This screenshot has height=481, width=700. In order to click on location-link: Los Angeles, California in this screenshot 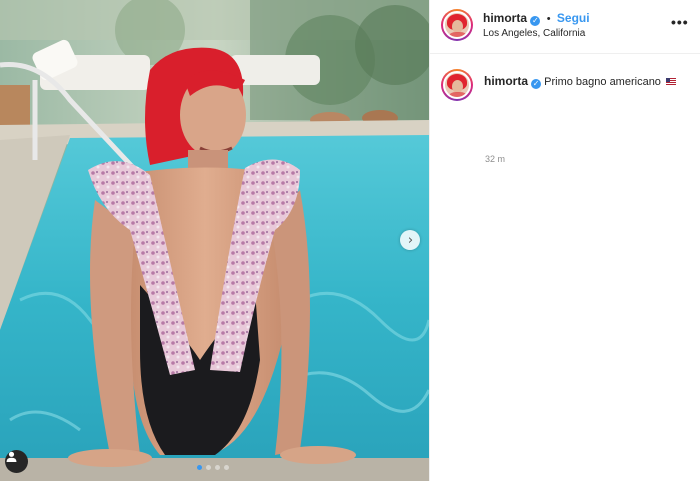, I will do `click(534, 33)`.